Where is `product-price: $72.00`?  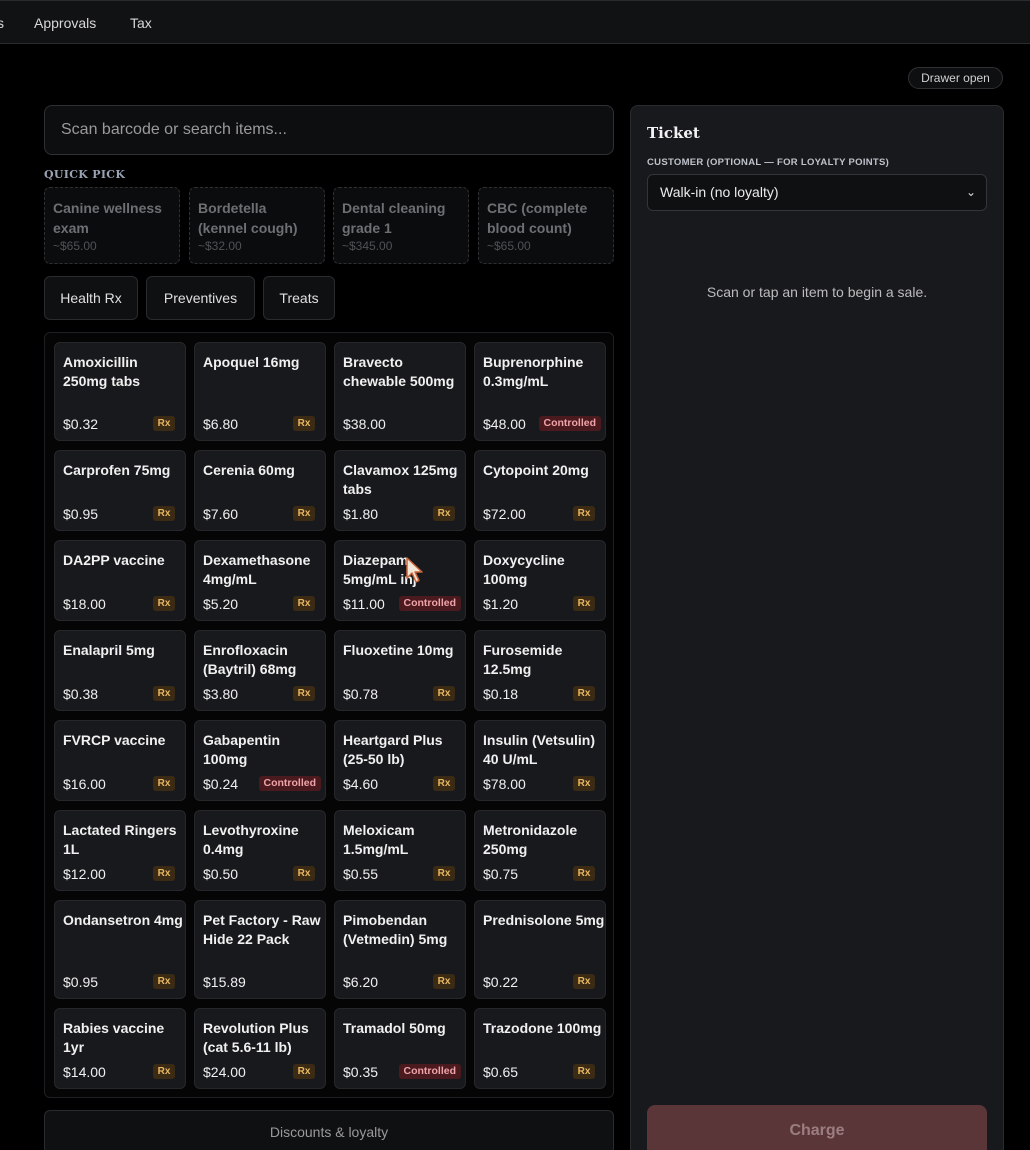
product-price: $72.00 is located at coordinates (504, 514).